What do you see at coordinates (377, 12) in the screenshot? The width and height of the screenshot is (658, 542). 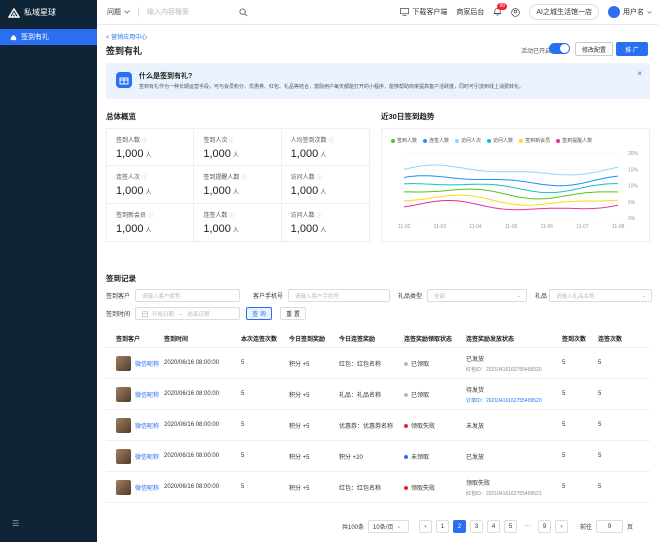 I see `top-bar: 问题 输入内容搜索 下载客户端 商家后台 99 AI之城生活馆一店 用户名` at bounding box center [377, 12].